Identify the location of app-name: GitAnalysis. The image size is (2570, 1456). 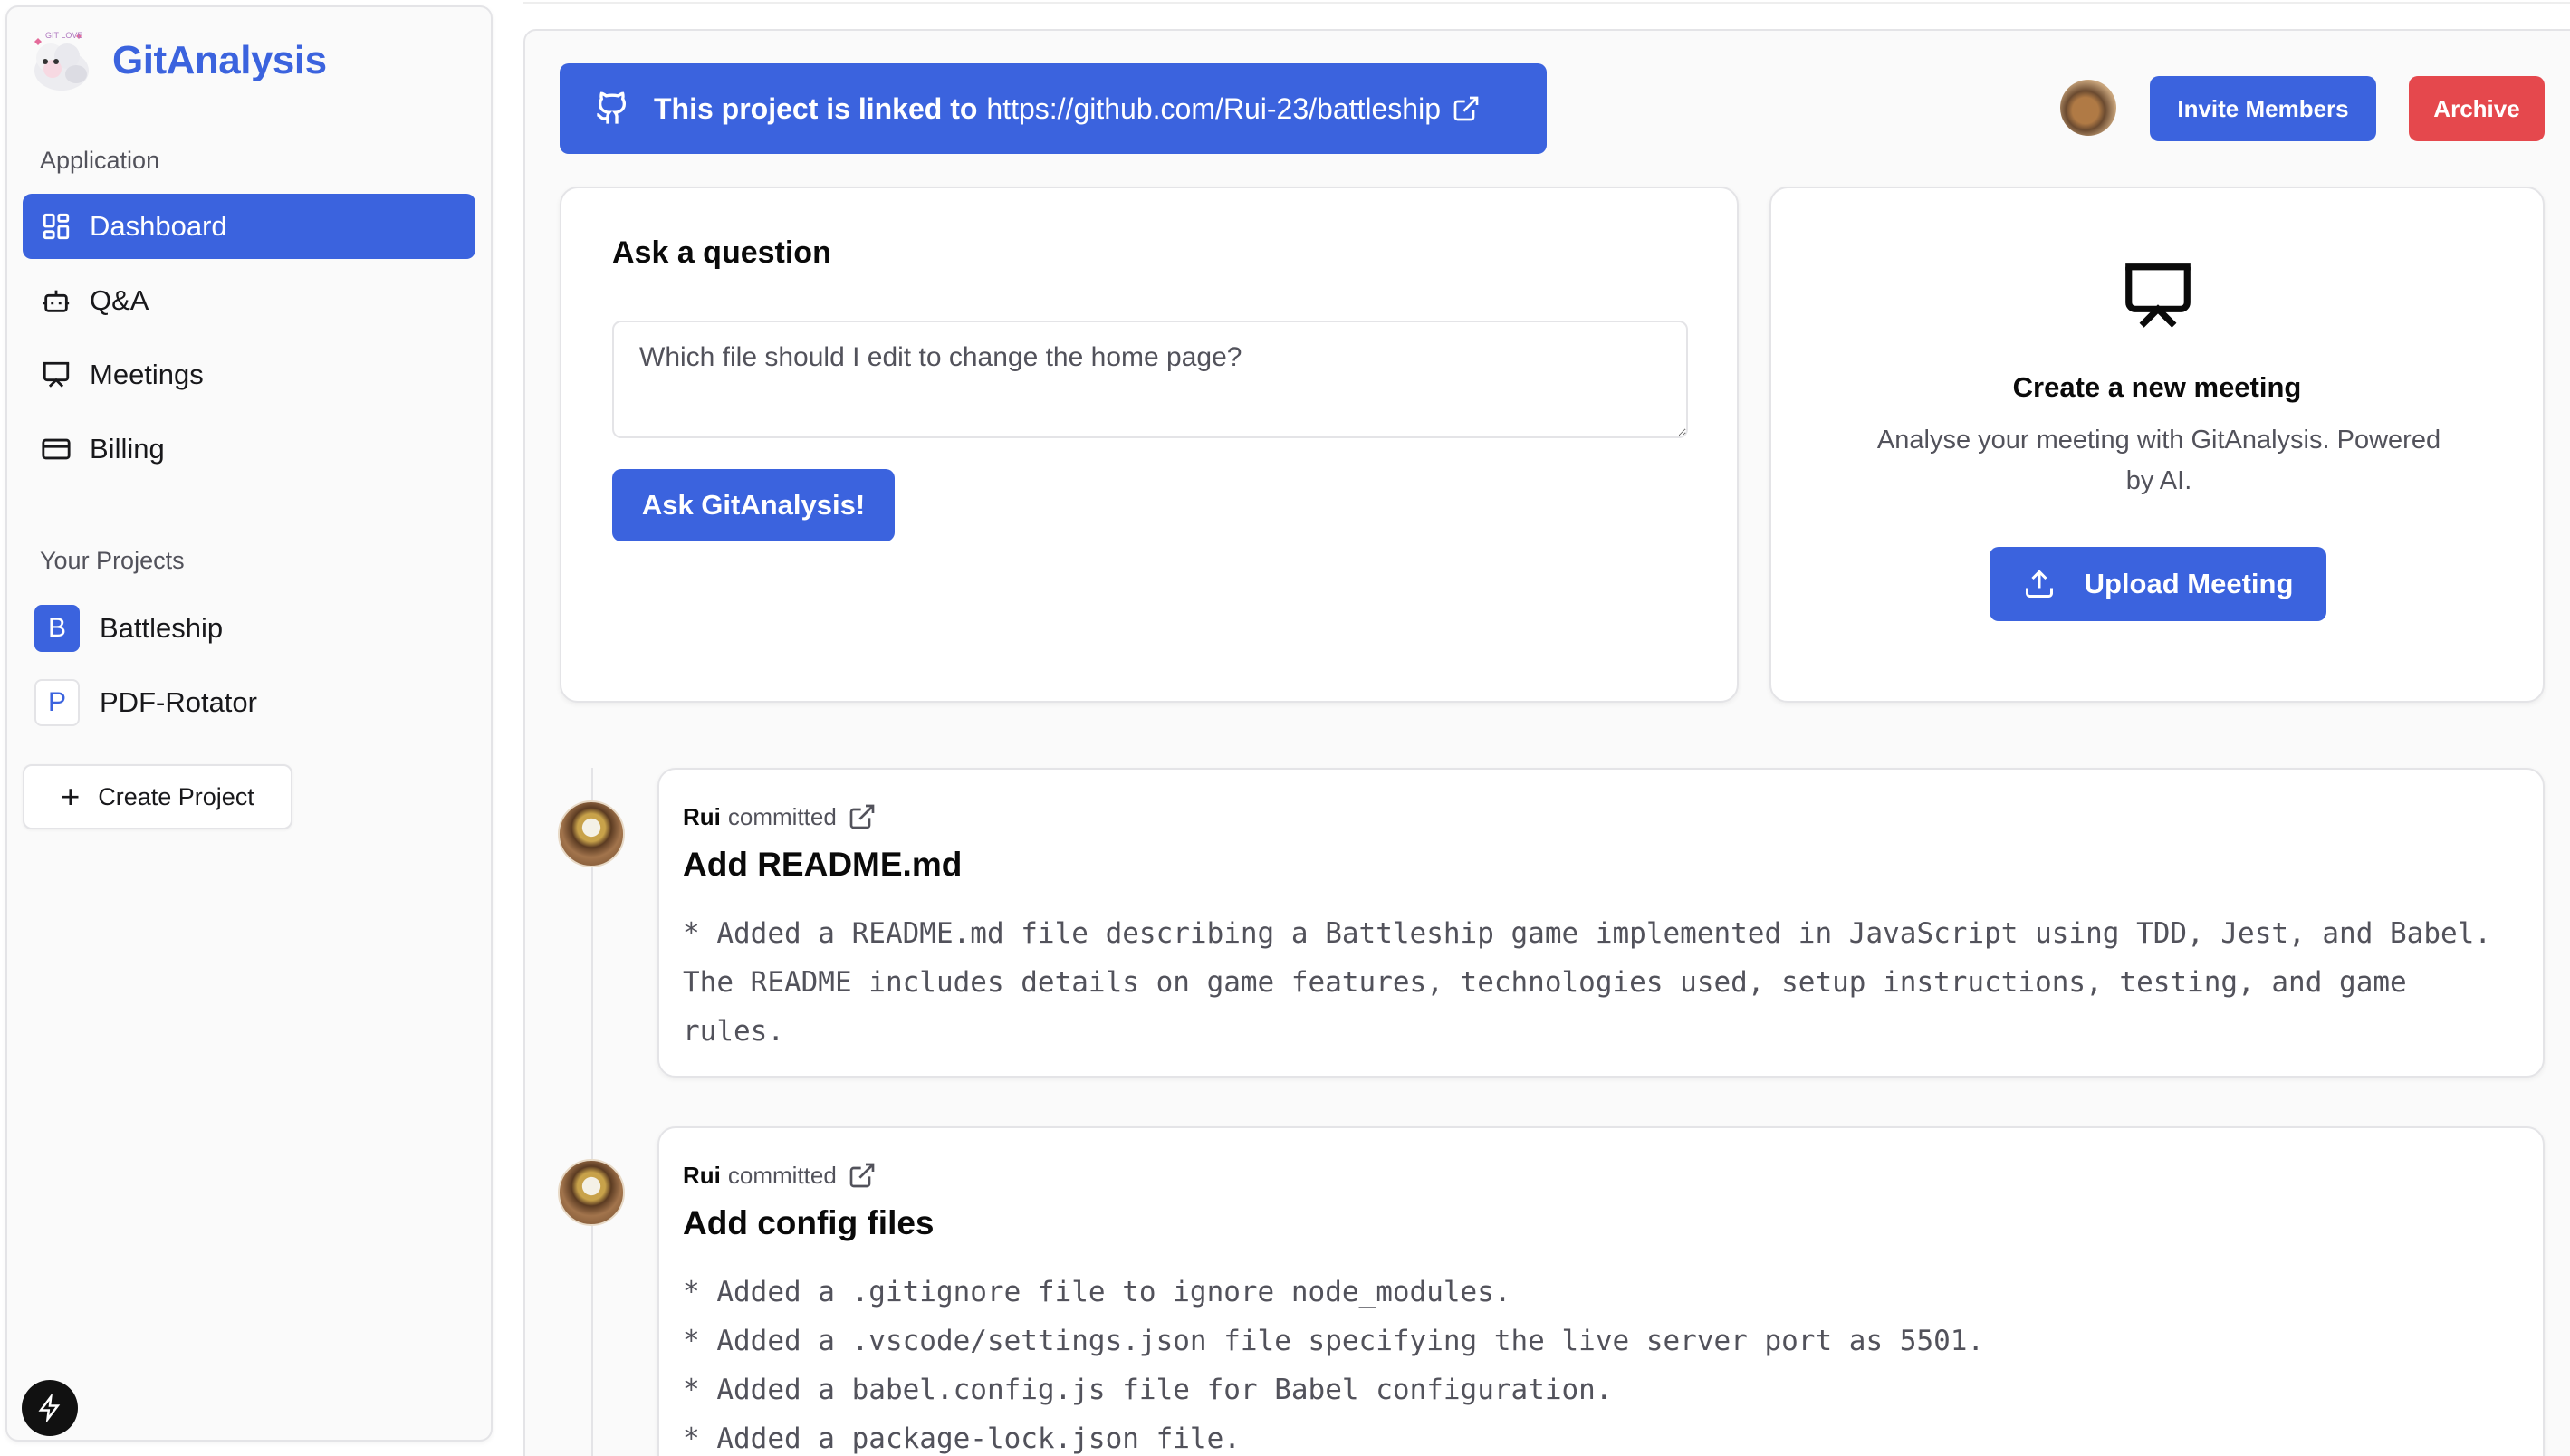
(219, 60).